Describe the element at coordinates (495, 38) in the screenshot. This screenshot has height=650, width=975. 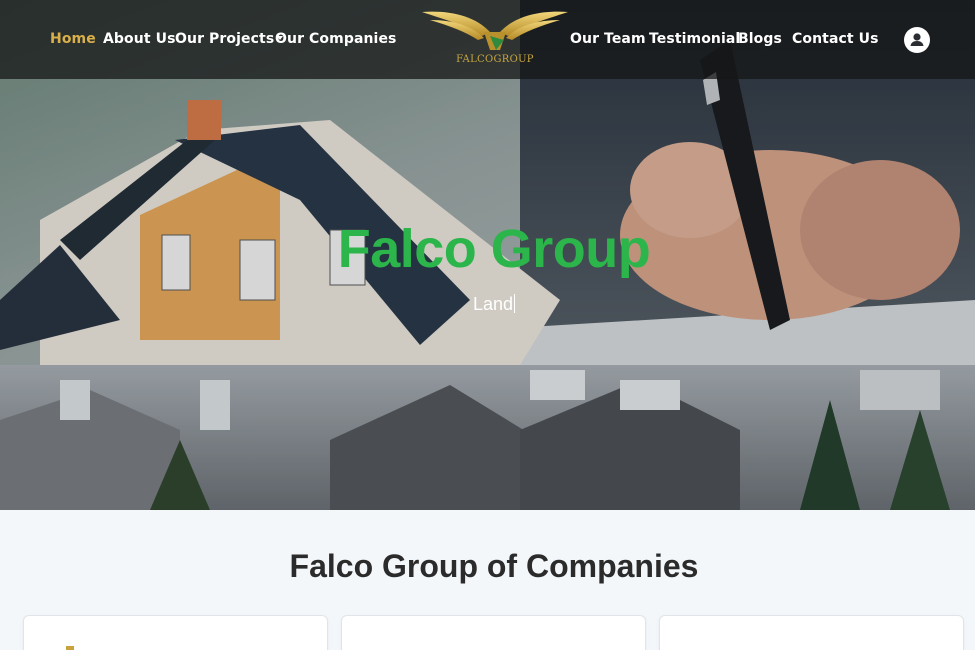
I see `brand-logo: FALCOGROUP` at that location.